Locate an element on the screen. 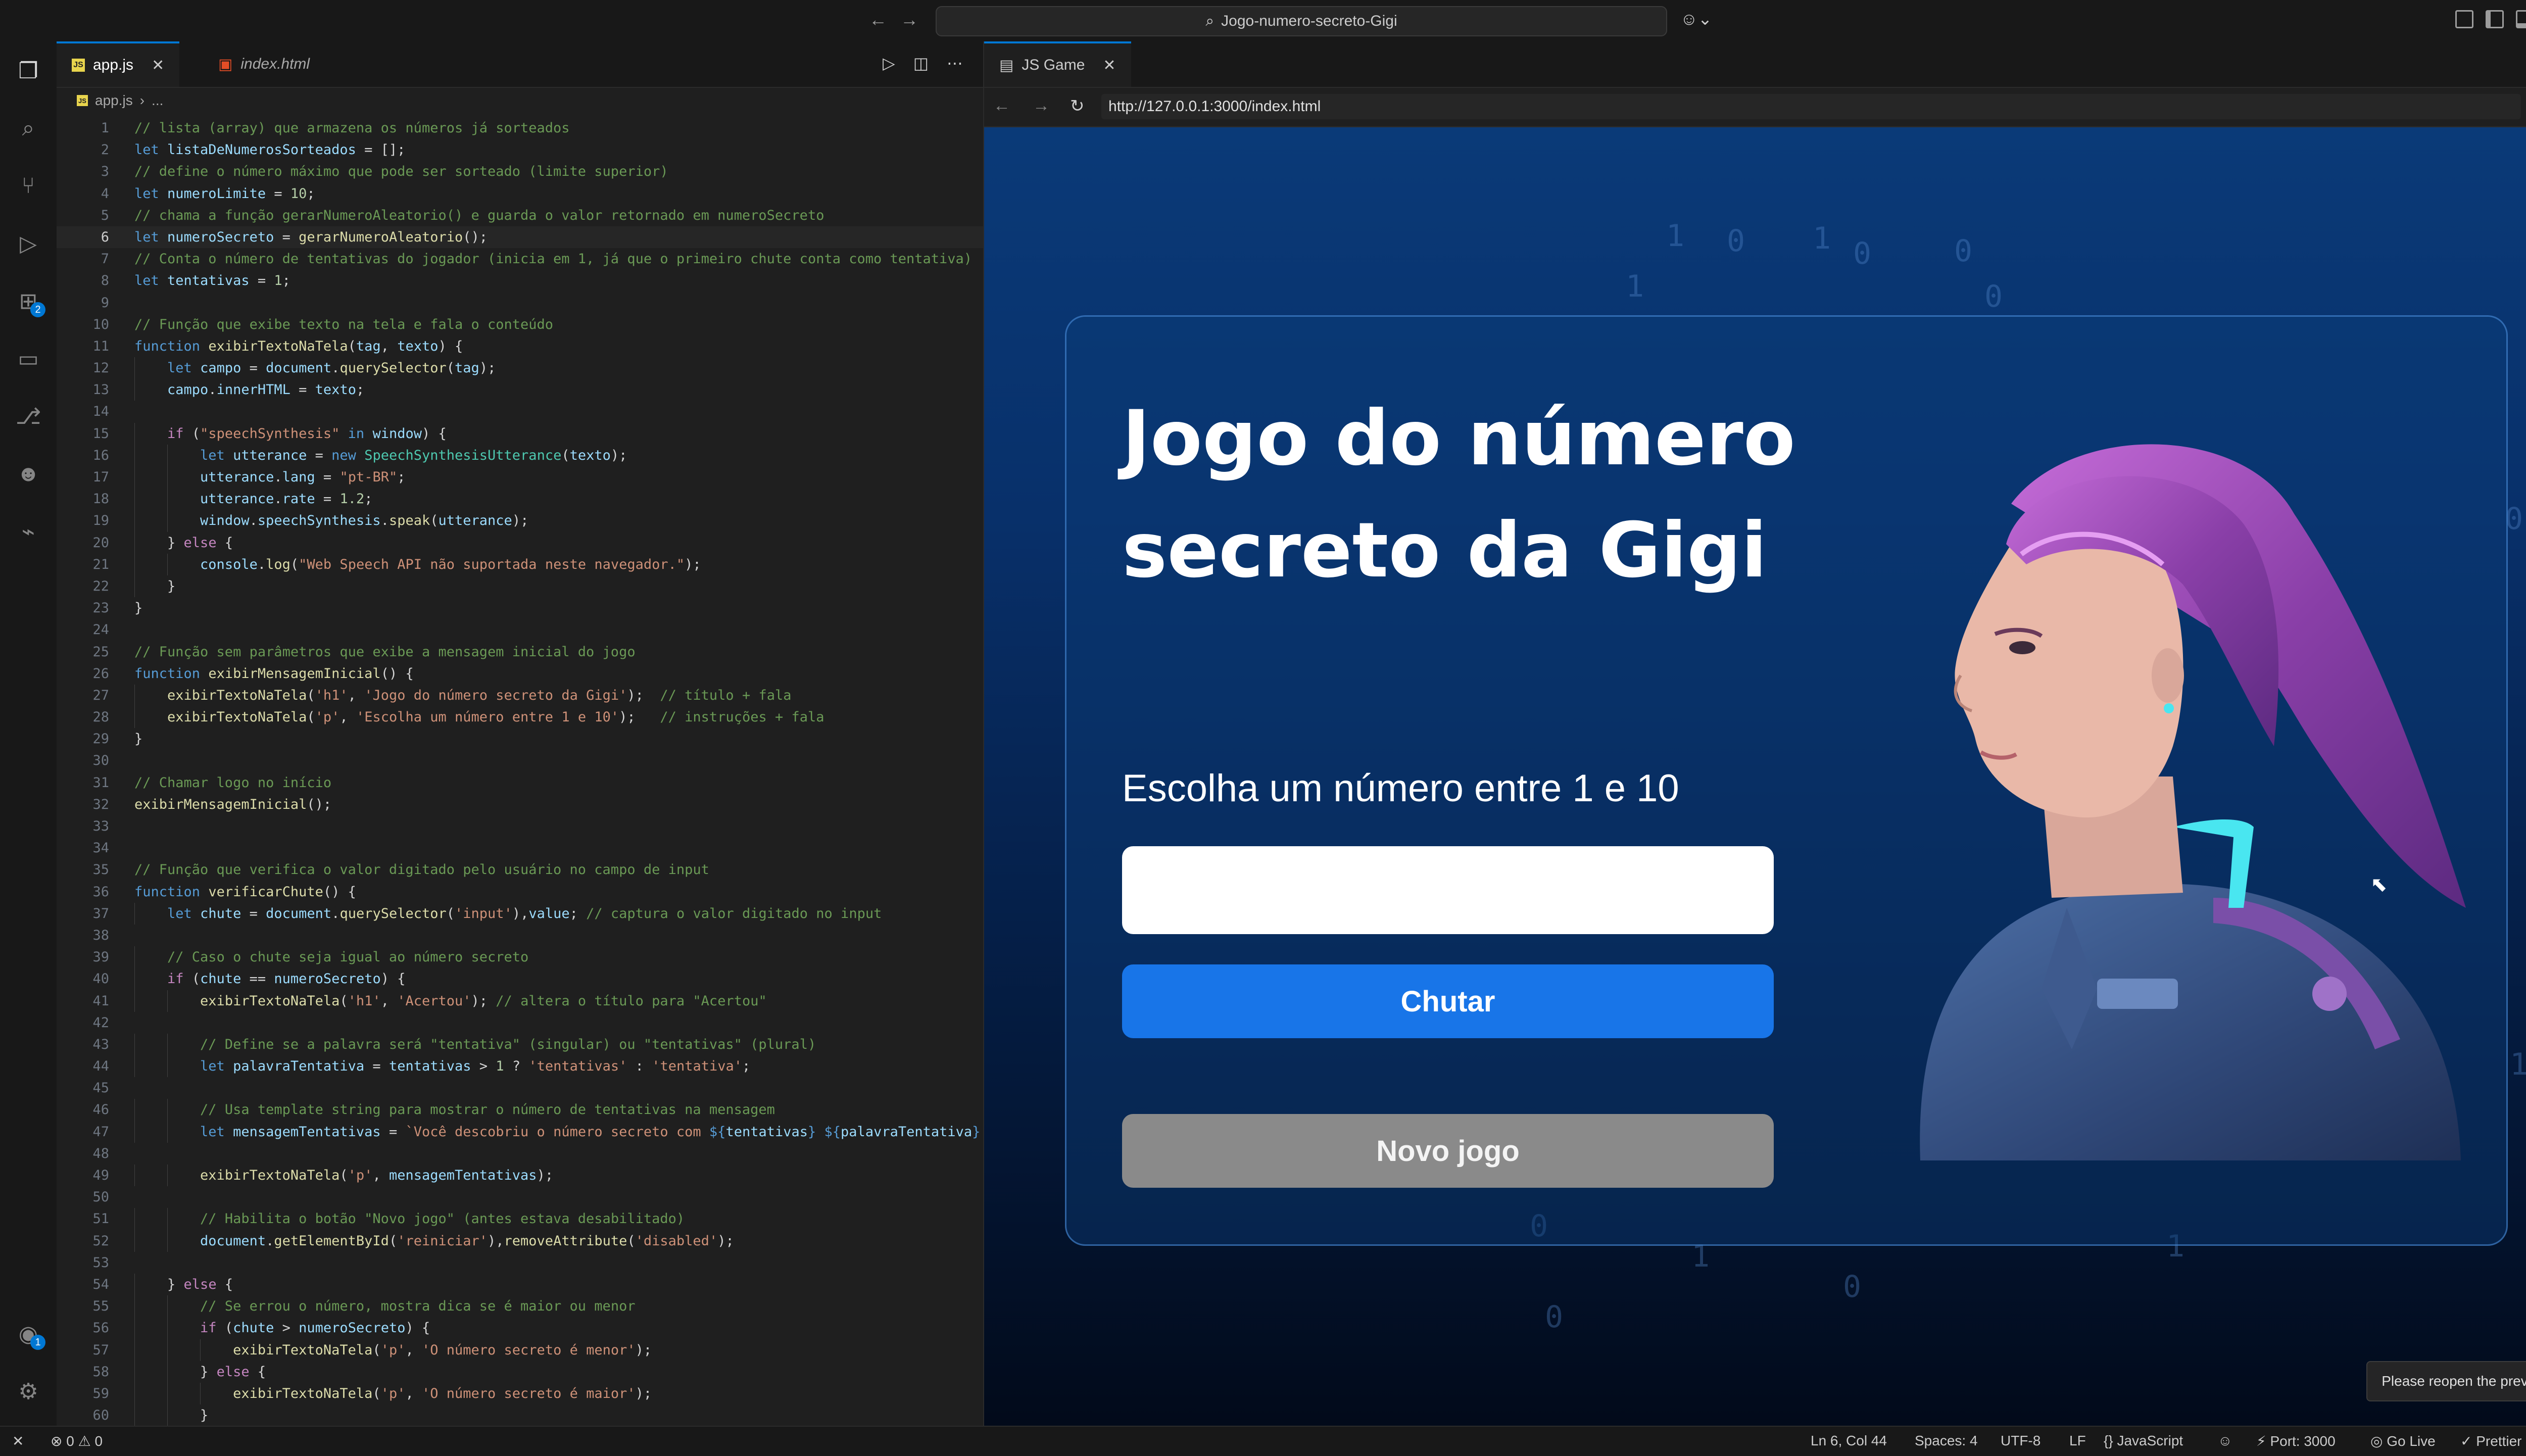 This screenshot has width=2526, height=1456. git-graph-icon: ⎇ is located at coordinates (28, 416).